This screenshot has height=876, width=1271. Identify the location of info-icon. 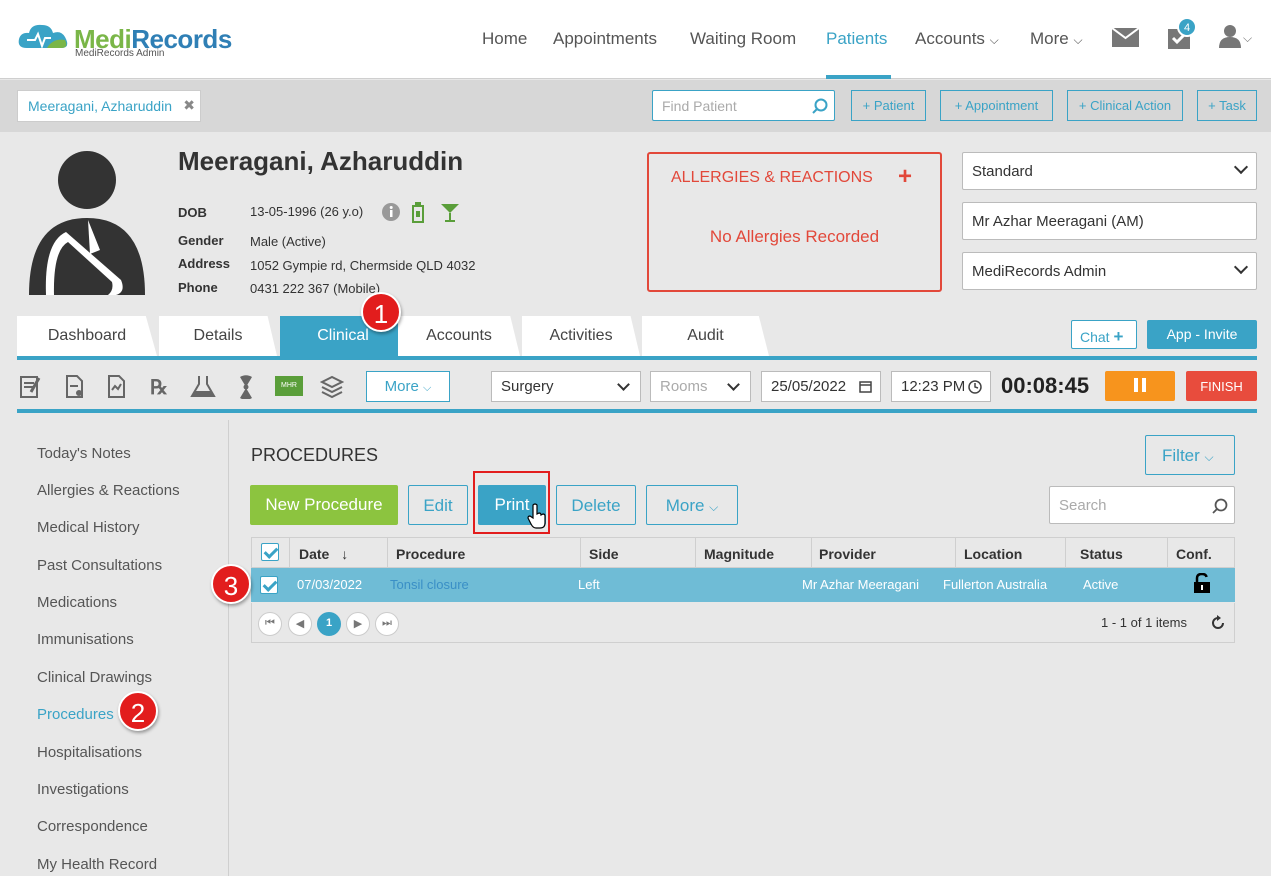
(391, 212).